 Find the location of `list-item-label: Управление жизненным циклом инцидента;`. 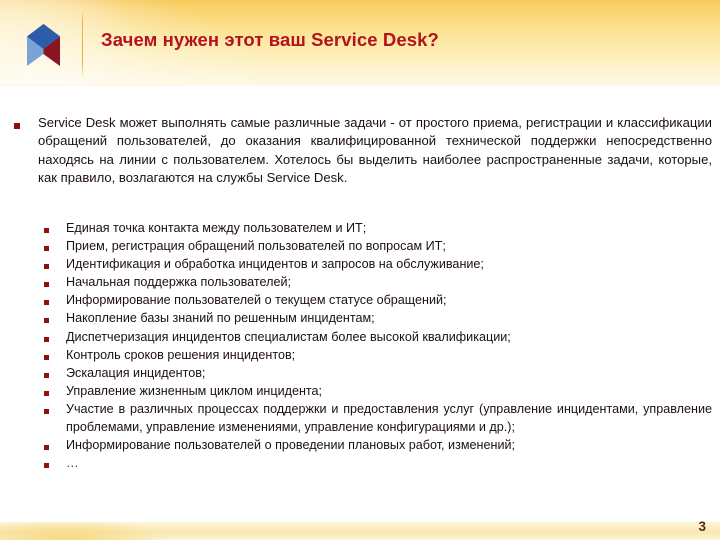

list-item-label: Управление жизненным циклом инцидента; is located at coordinates (194, 390).